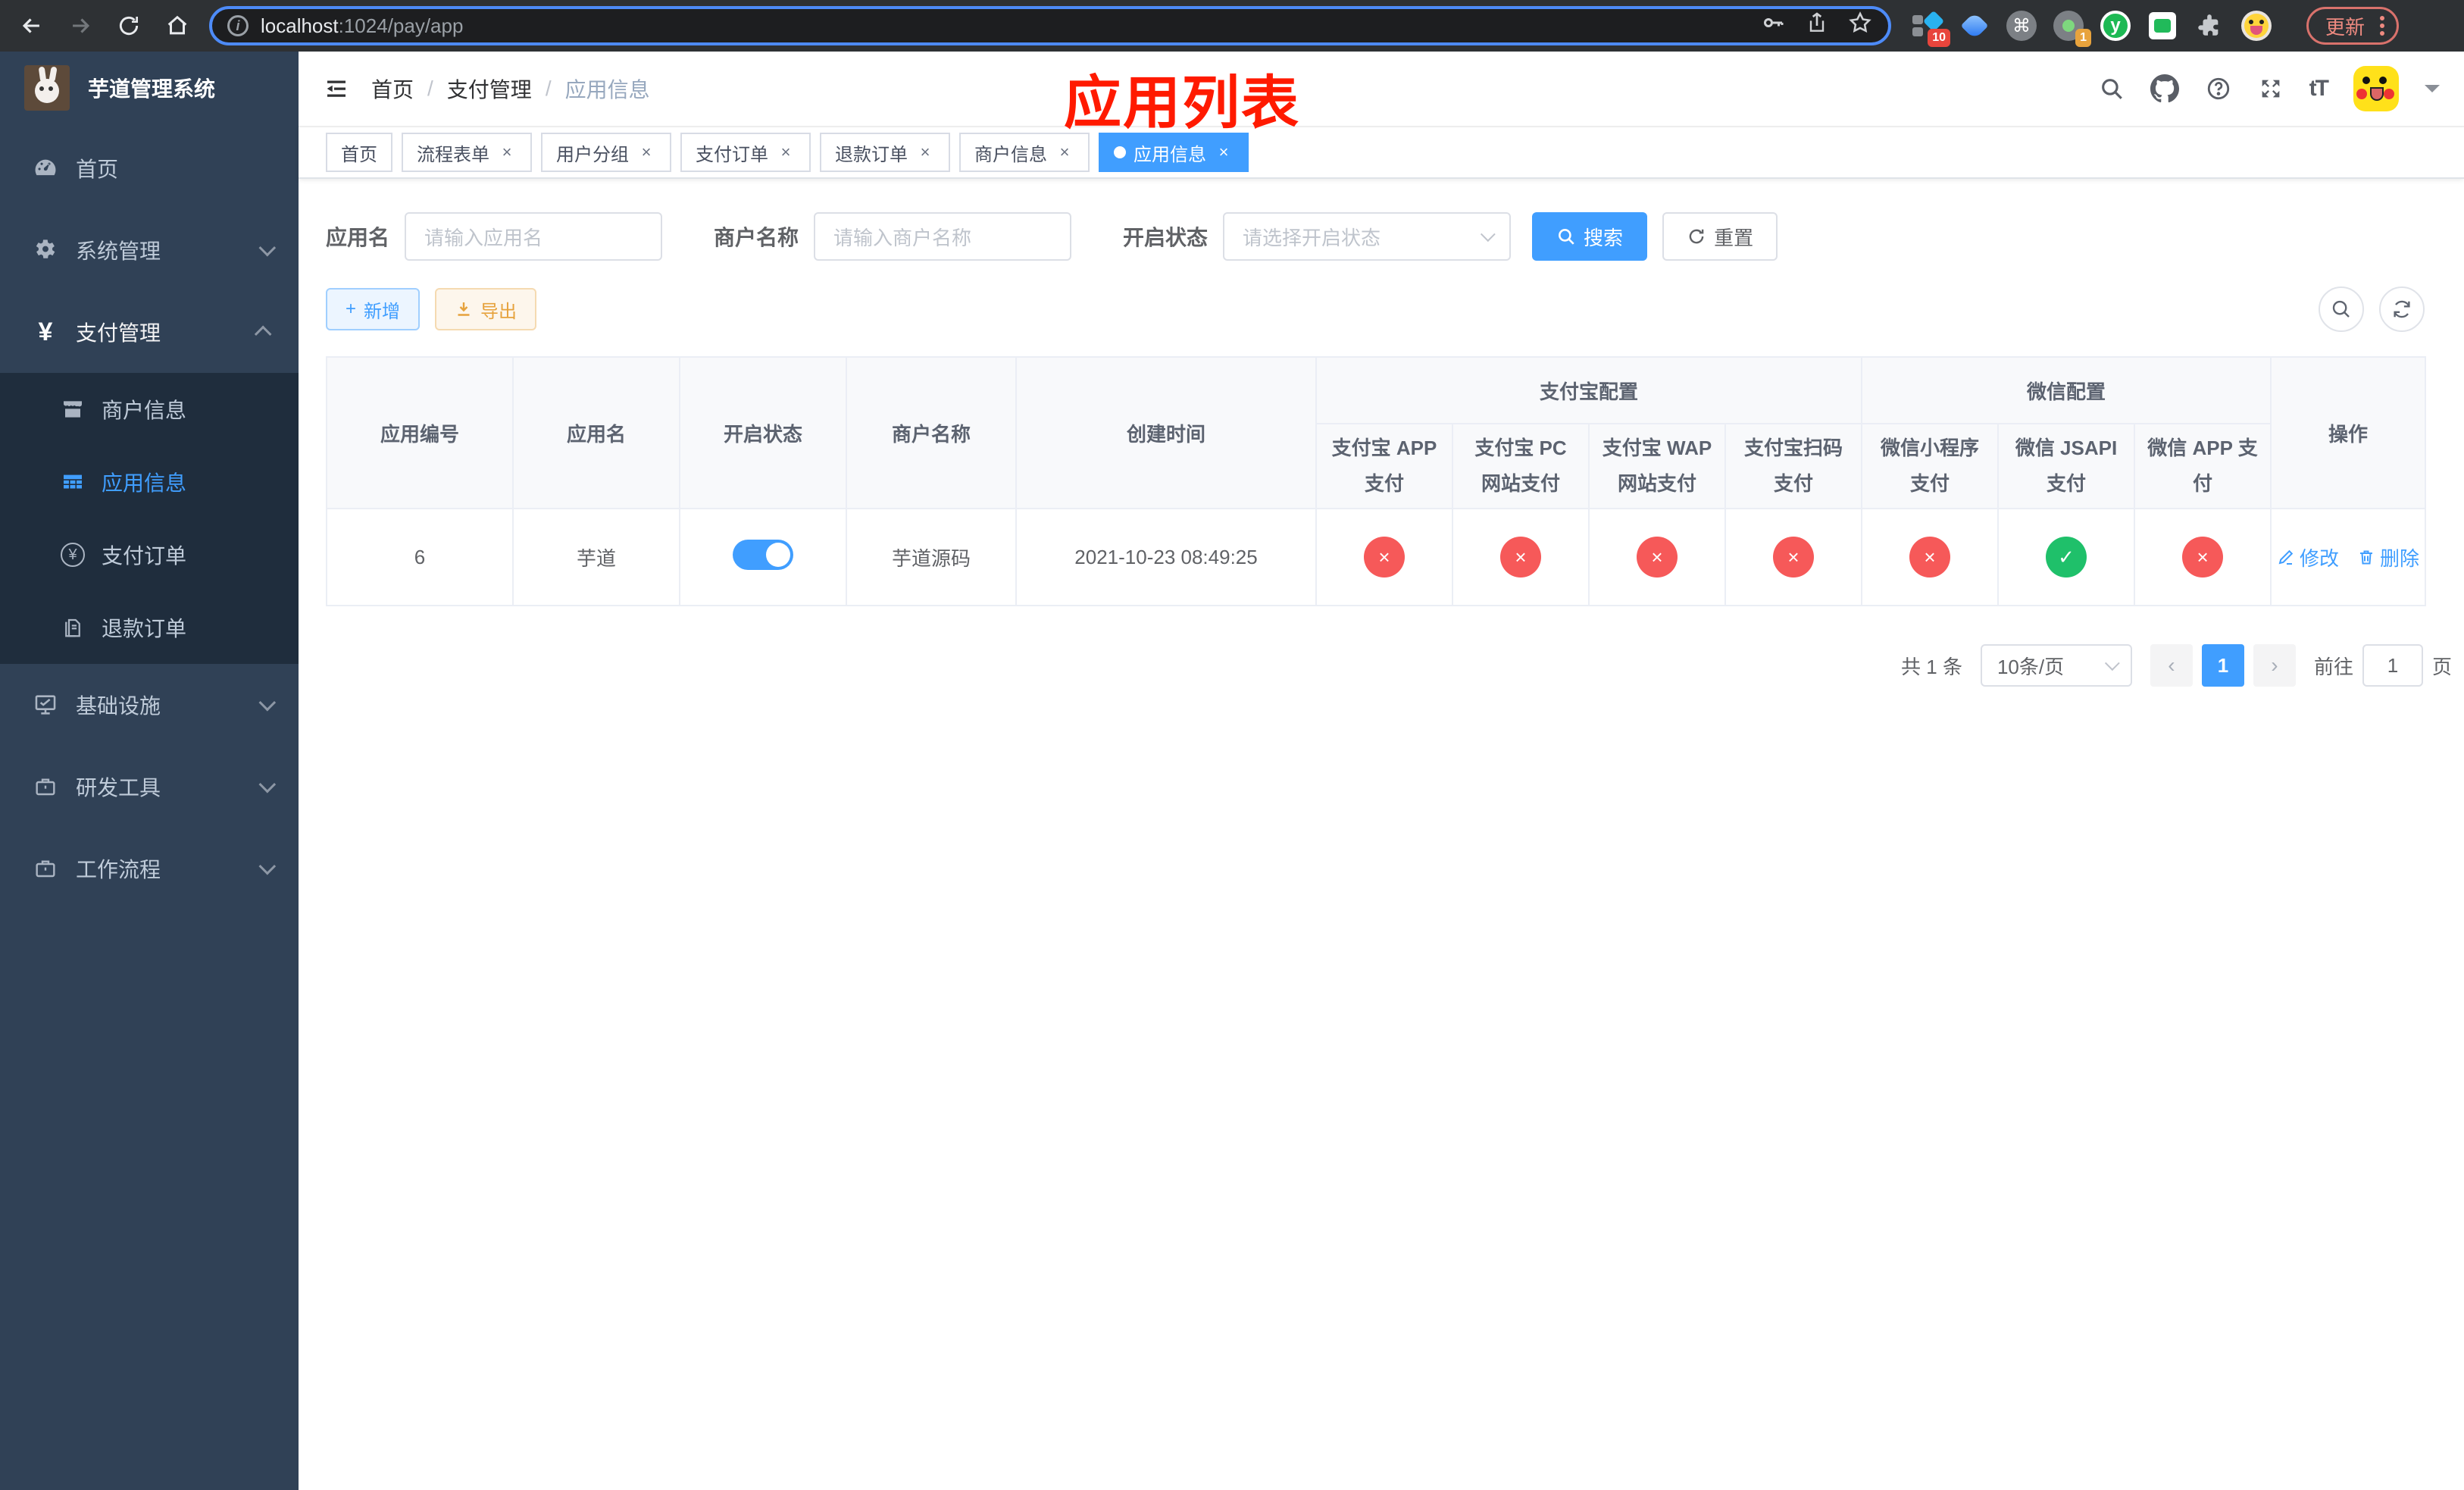 The image size is (2464, 1490). I want to click on prev-page-button: ‹, so click(2171, 666).